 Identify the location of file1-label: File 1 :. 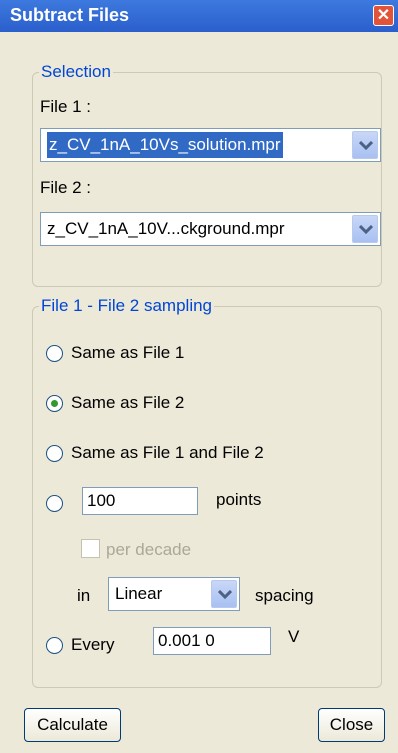
(66, 106).